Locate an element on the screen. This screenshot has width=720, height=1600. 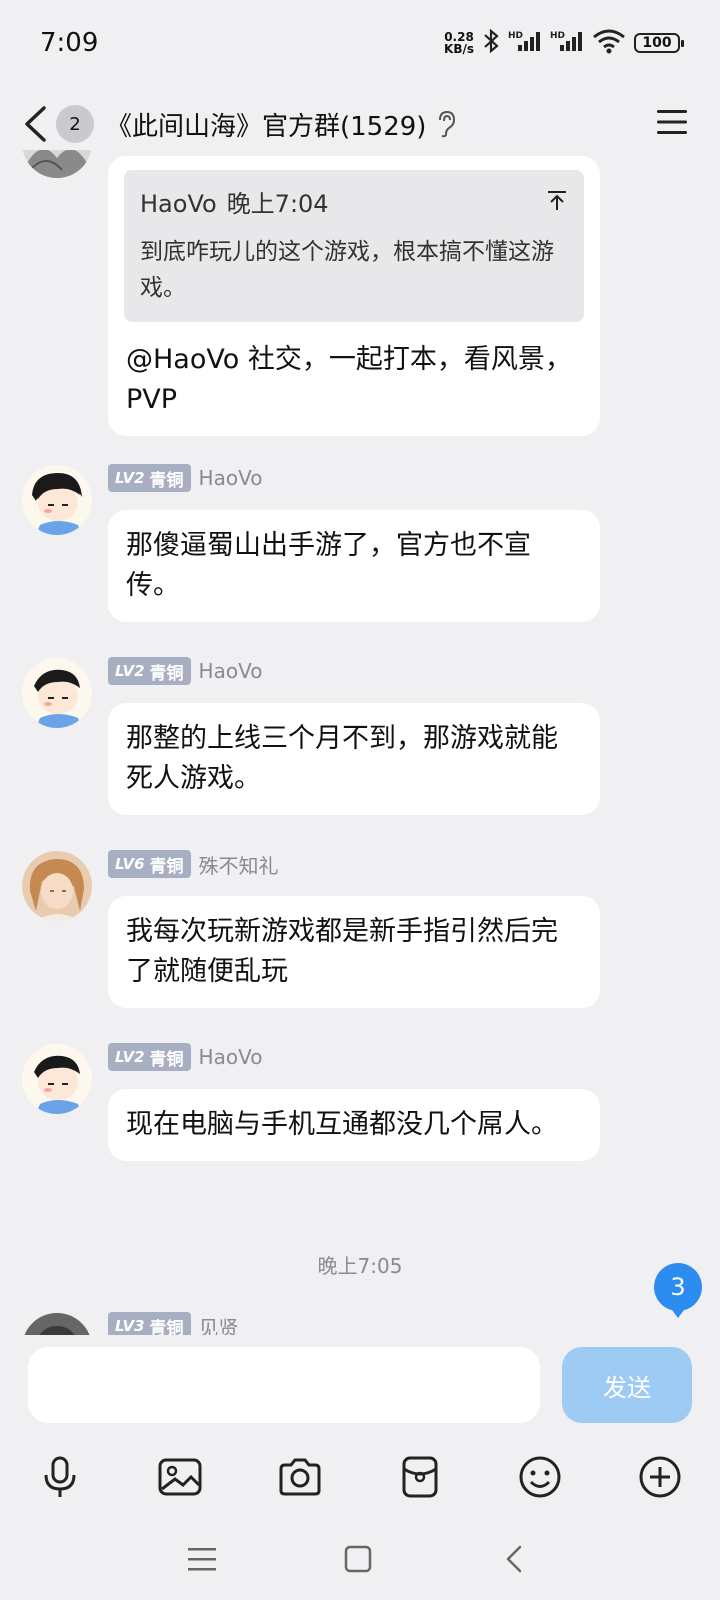
back-arrow-icon is located at coordinates (37, 124).